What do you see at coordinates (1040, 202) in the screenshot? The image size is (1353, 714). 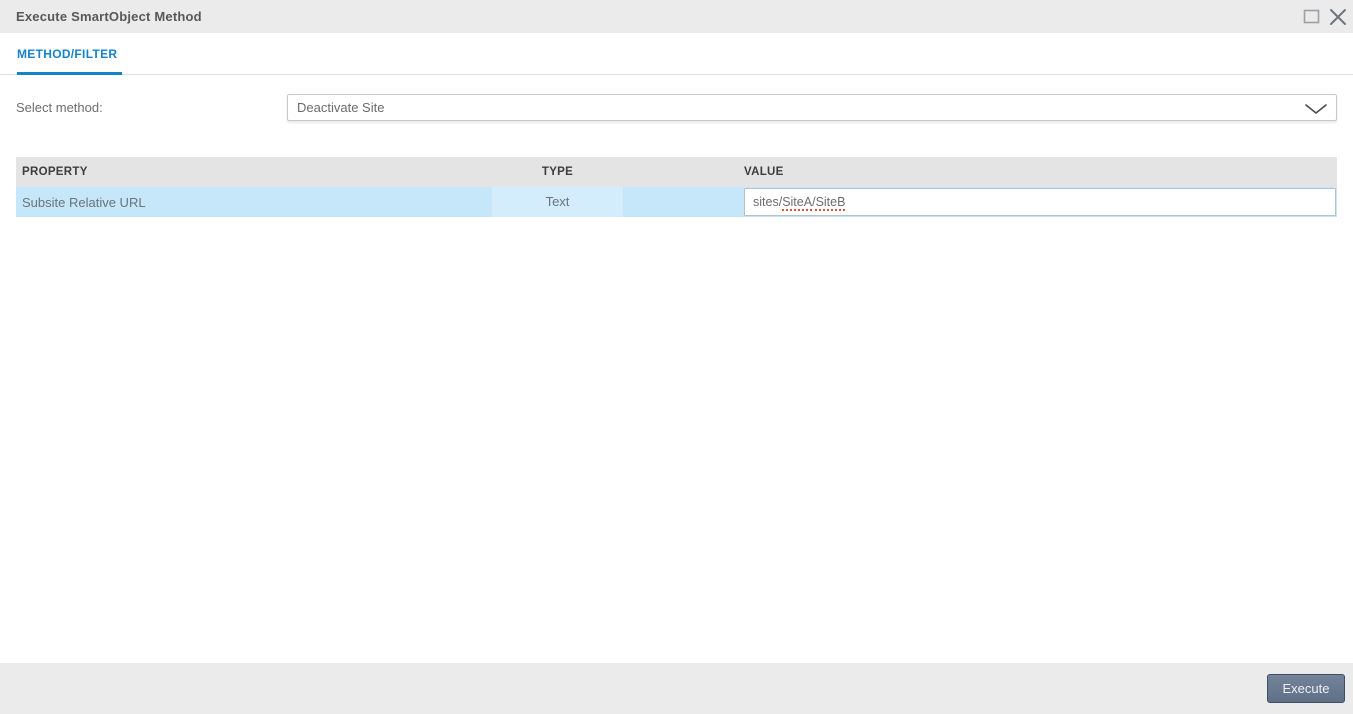 I see `value-input: sites/SiteA/SiteB` at bounding box center [1040, 202].